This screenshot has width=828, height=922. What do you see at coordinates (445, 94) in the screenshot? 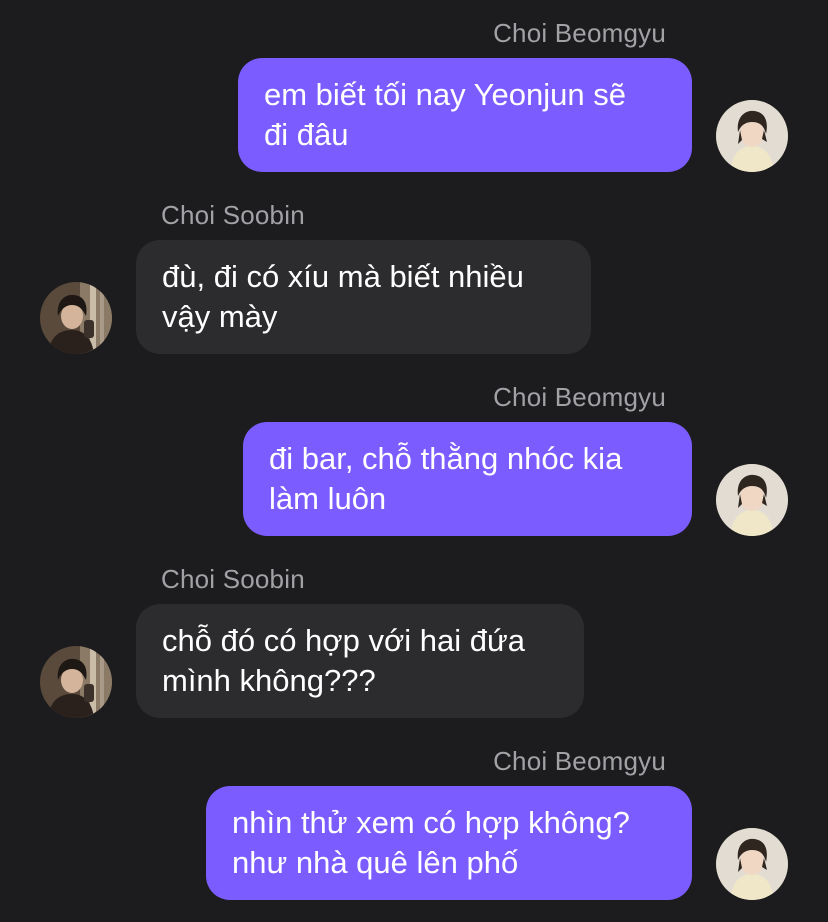
I see `message-text-line: em biết tối nay Yeonjun sẽ` at bounding box center [445, 94].